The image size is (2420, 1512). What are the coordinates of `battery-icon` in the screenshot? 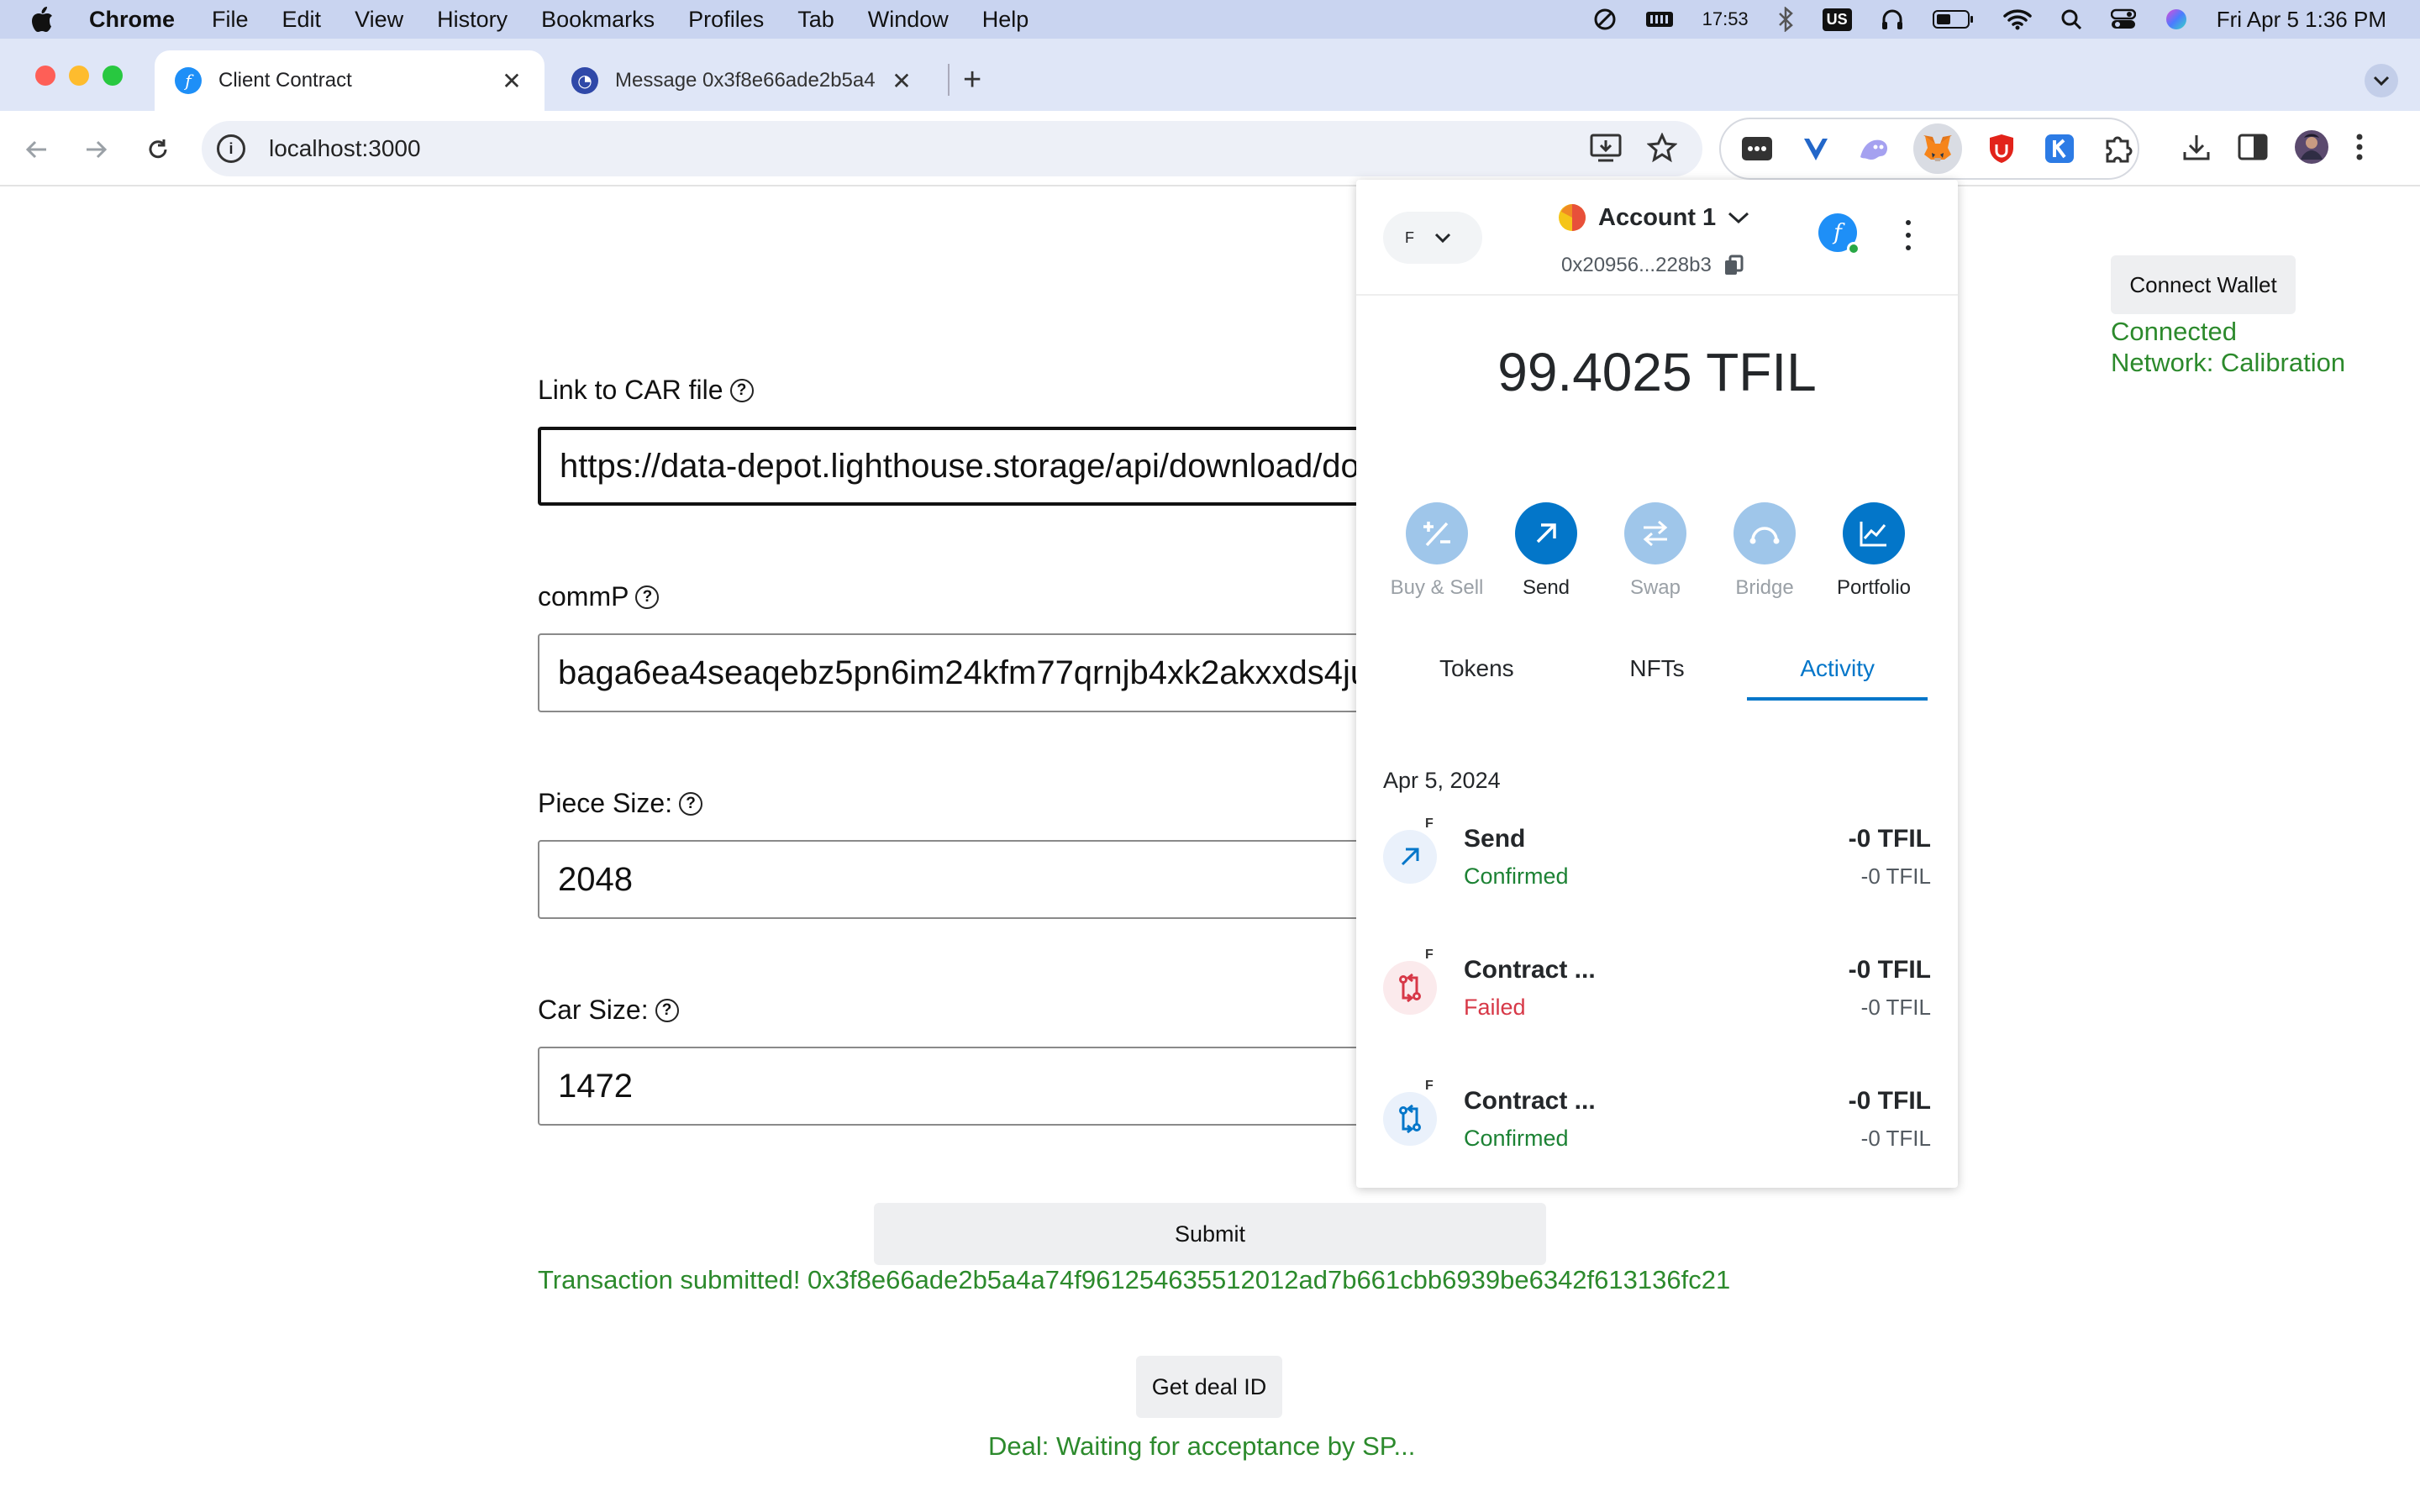 It's located at (1953, 19).